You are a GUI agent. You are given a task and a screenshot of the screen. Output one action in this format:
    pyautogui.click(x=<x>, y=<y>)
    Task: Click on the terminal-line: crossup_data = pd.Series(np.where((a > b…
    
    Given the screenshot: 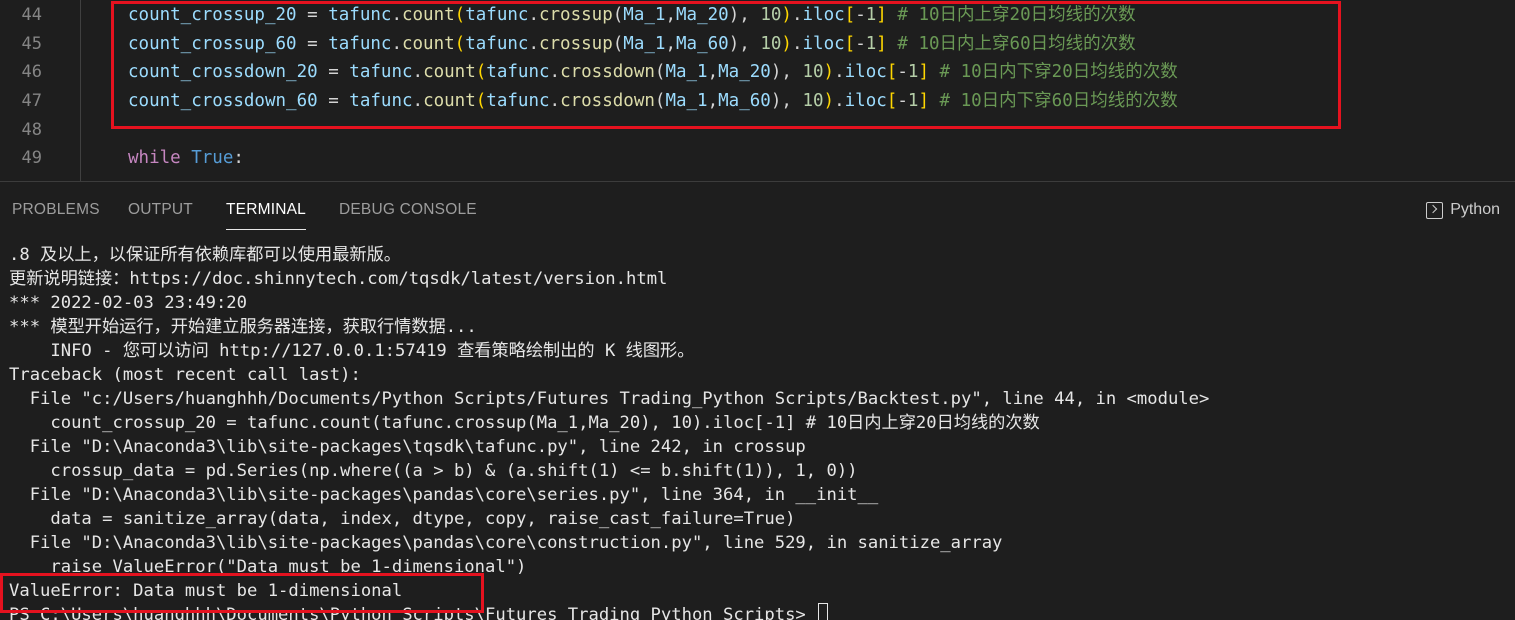 What is the action you would take?
    pyautogui.click(x=433, y=471)
    